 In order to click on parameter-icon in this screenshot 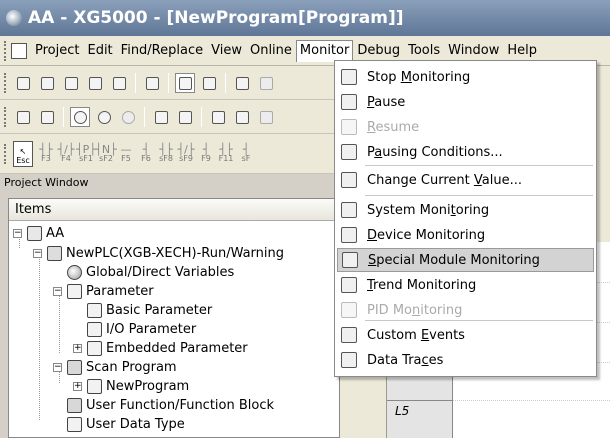, I will do `click(94, 310)`.